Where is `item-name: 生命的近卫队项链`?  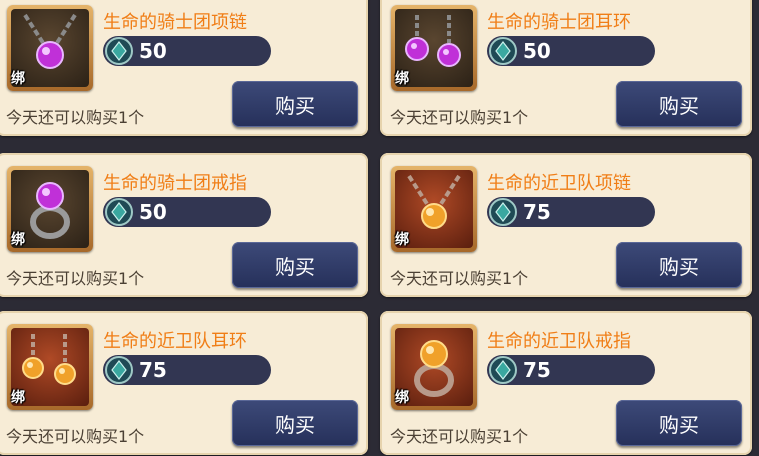 item-name: 生命的近卫队项链 is located at coordinates (559, 183).